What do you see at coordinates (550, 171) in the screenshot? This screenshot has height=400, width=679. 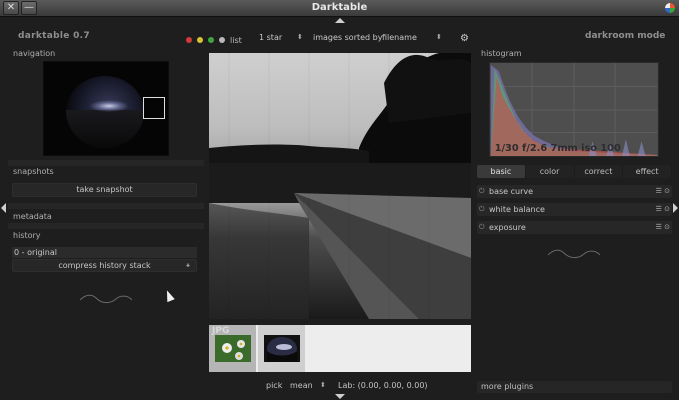 I see `tab-color: color` at bounding box center [550, 171].